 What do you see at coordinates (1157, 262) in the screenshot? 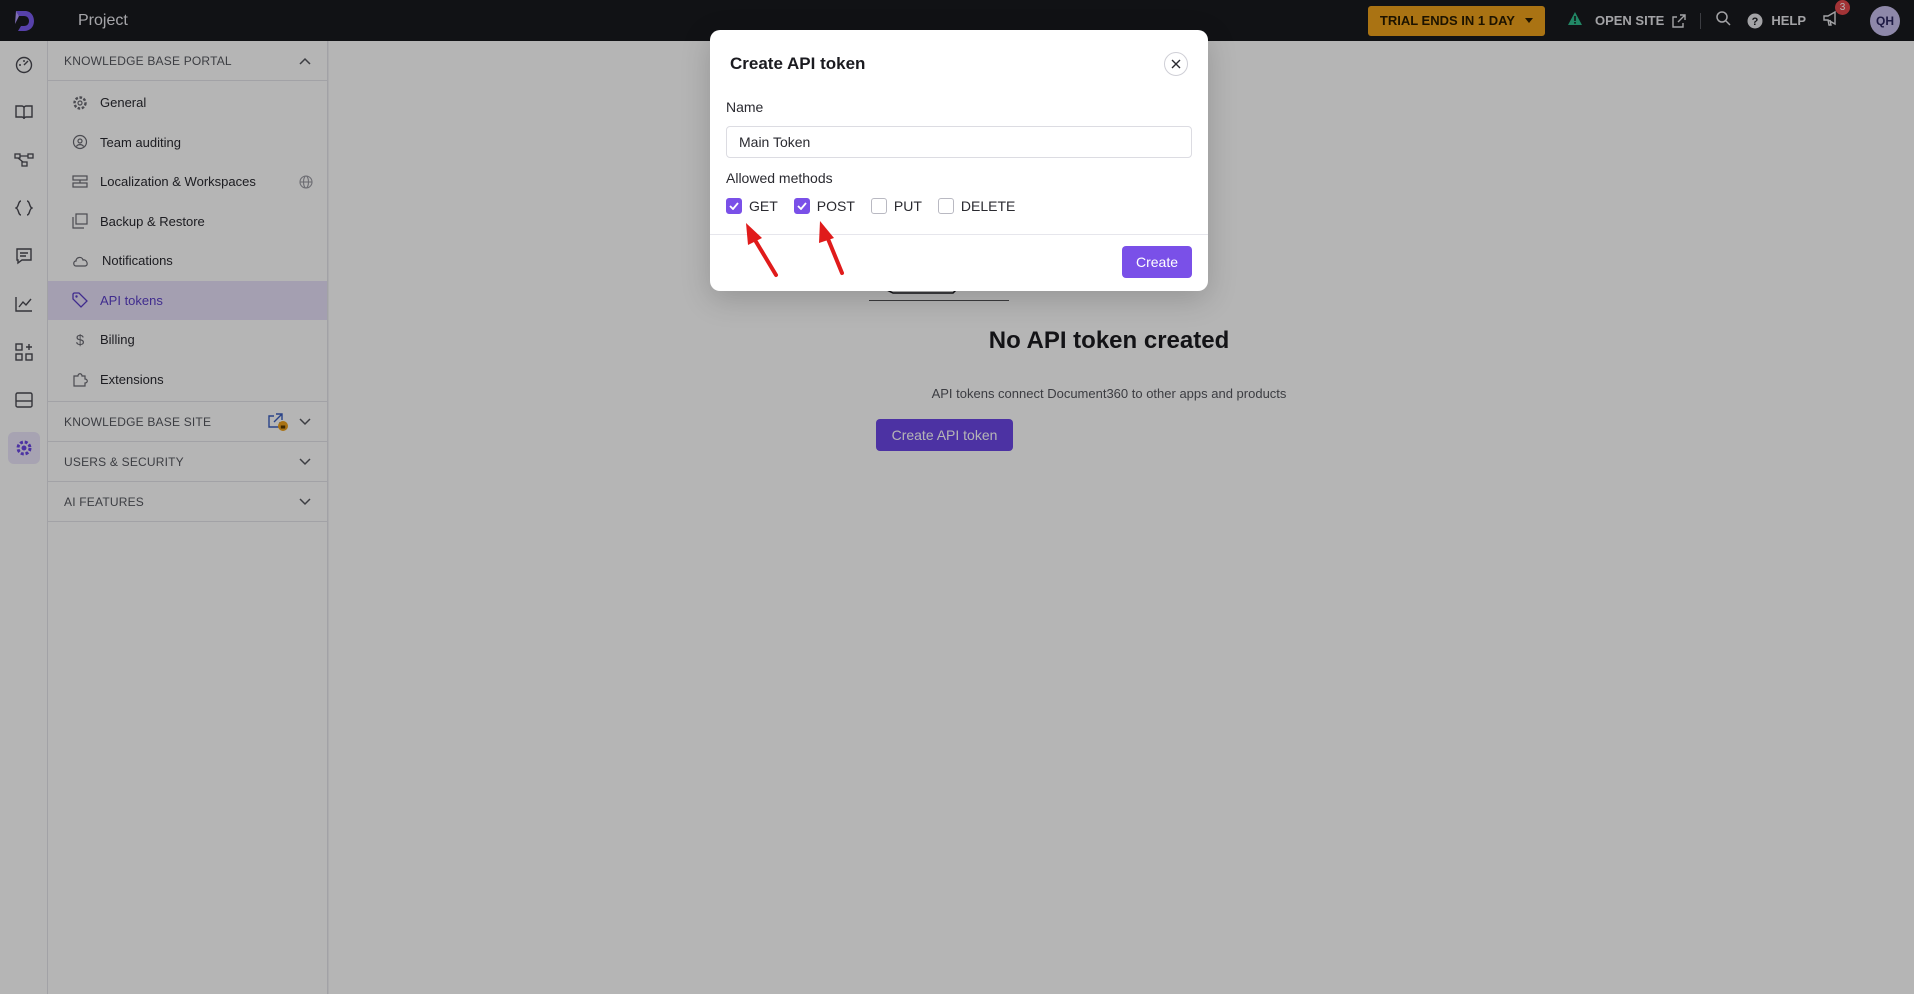
I see `create-button: Create` at bounding box center [1157, 262].